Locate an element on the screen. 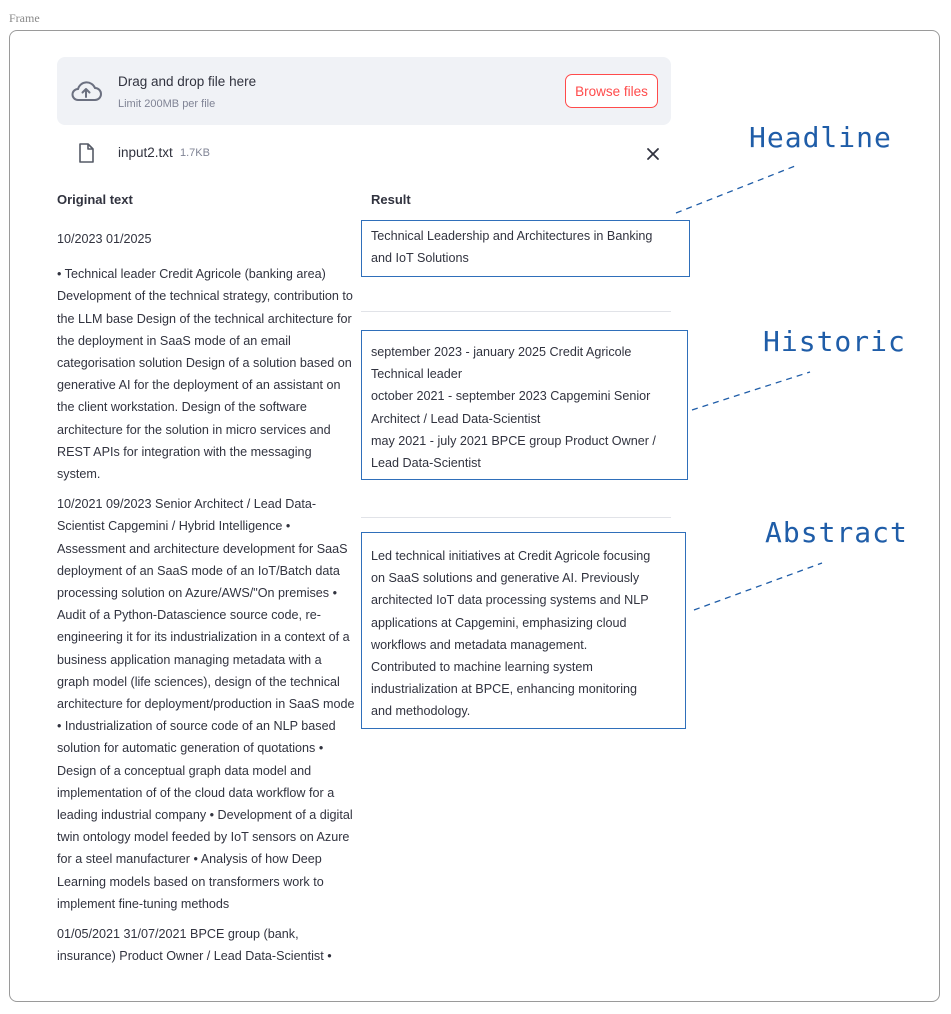 The width and height of the screenshot is (951, 1014). original-paragraph: 10/2023 01/2025 is located at coordinates (104, 239).